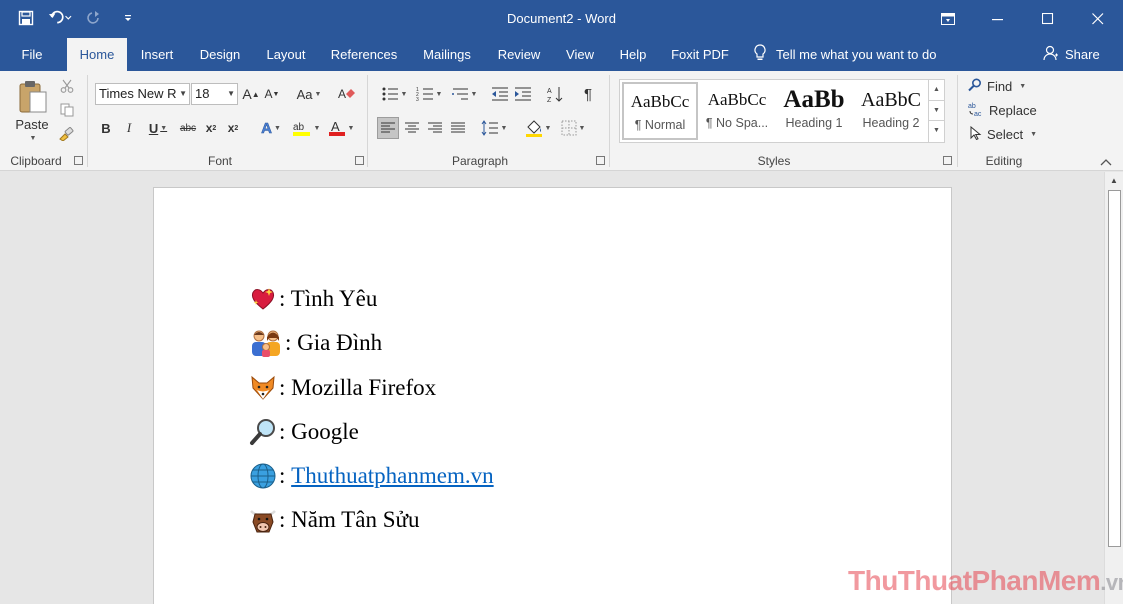 The width and height of the screenshot is (1123, 604). What do you see at coordinates (388, 128) in the screenshot?
I see `align-left-icon` at bounding box center [388, 128].